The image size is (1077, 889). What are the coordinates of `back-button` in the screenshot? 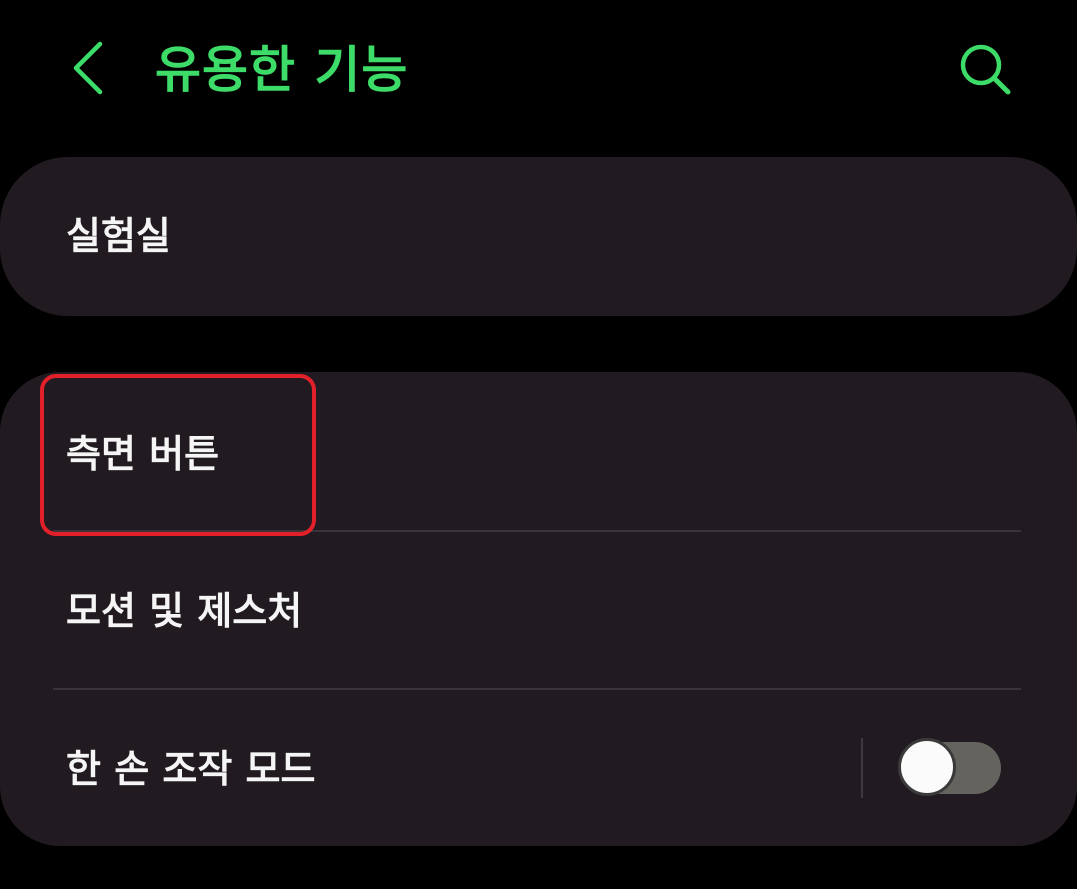 It's located at (88, 68).